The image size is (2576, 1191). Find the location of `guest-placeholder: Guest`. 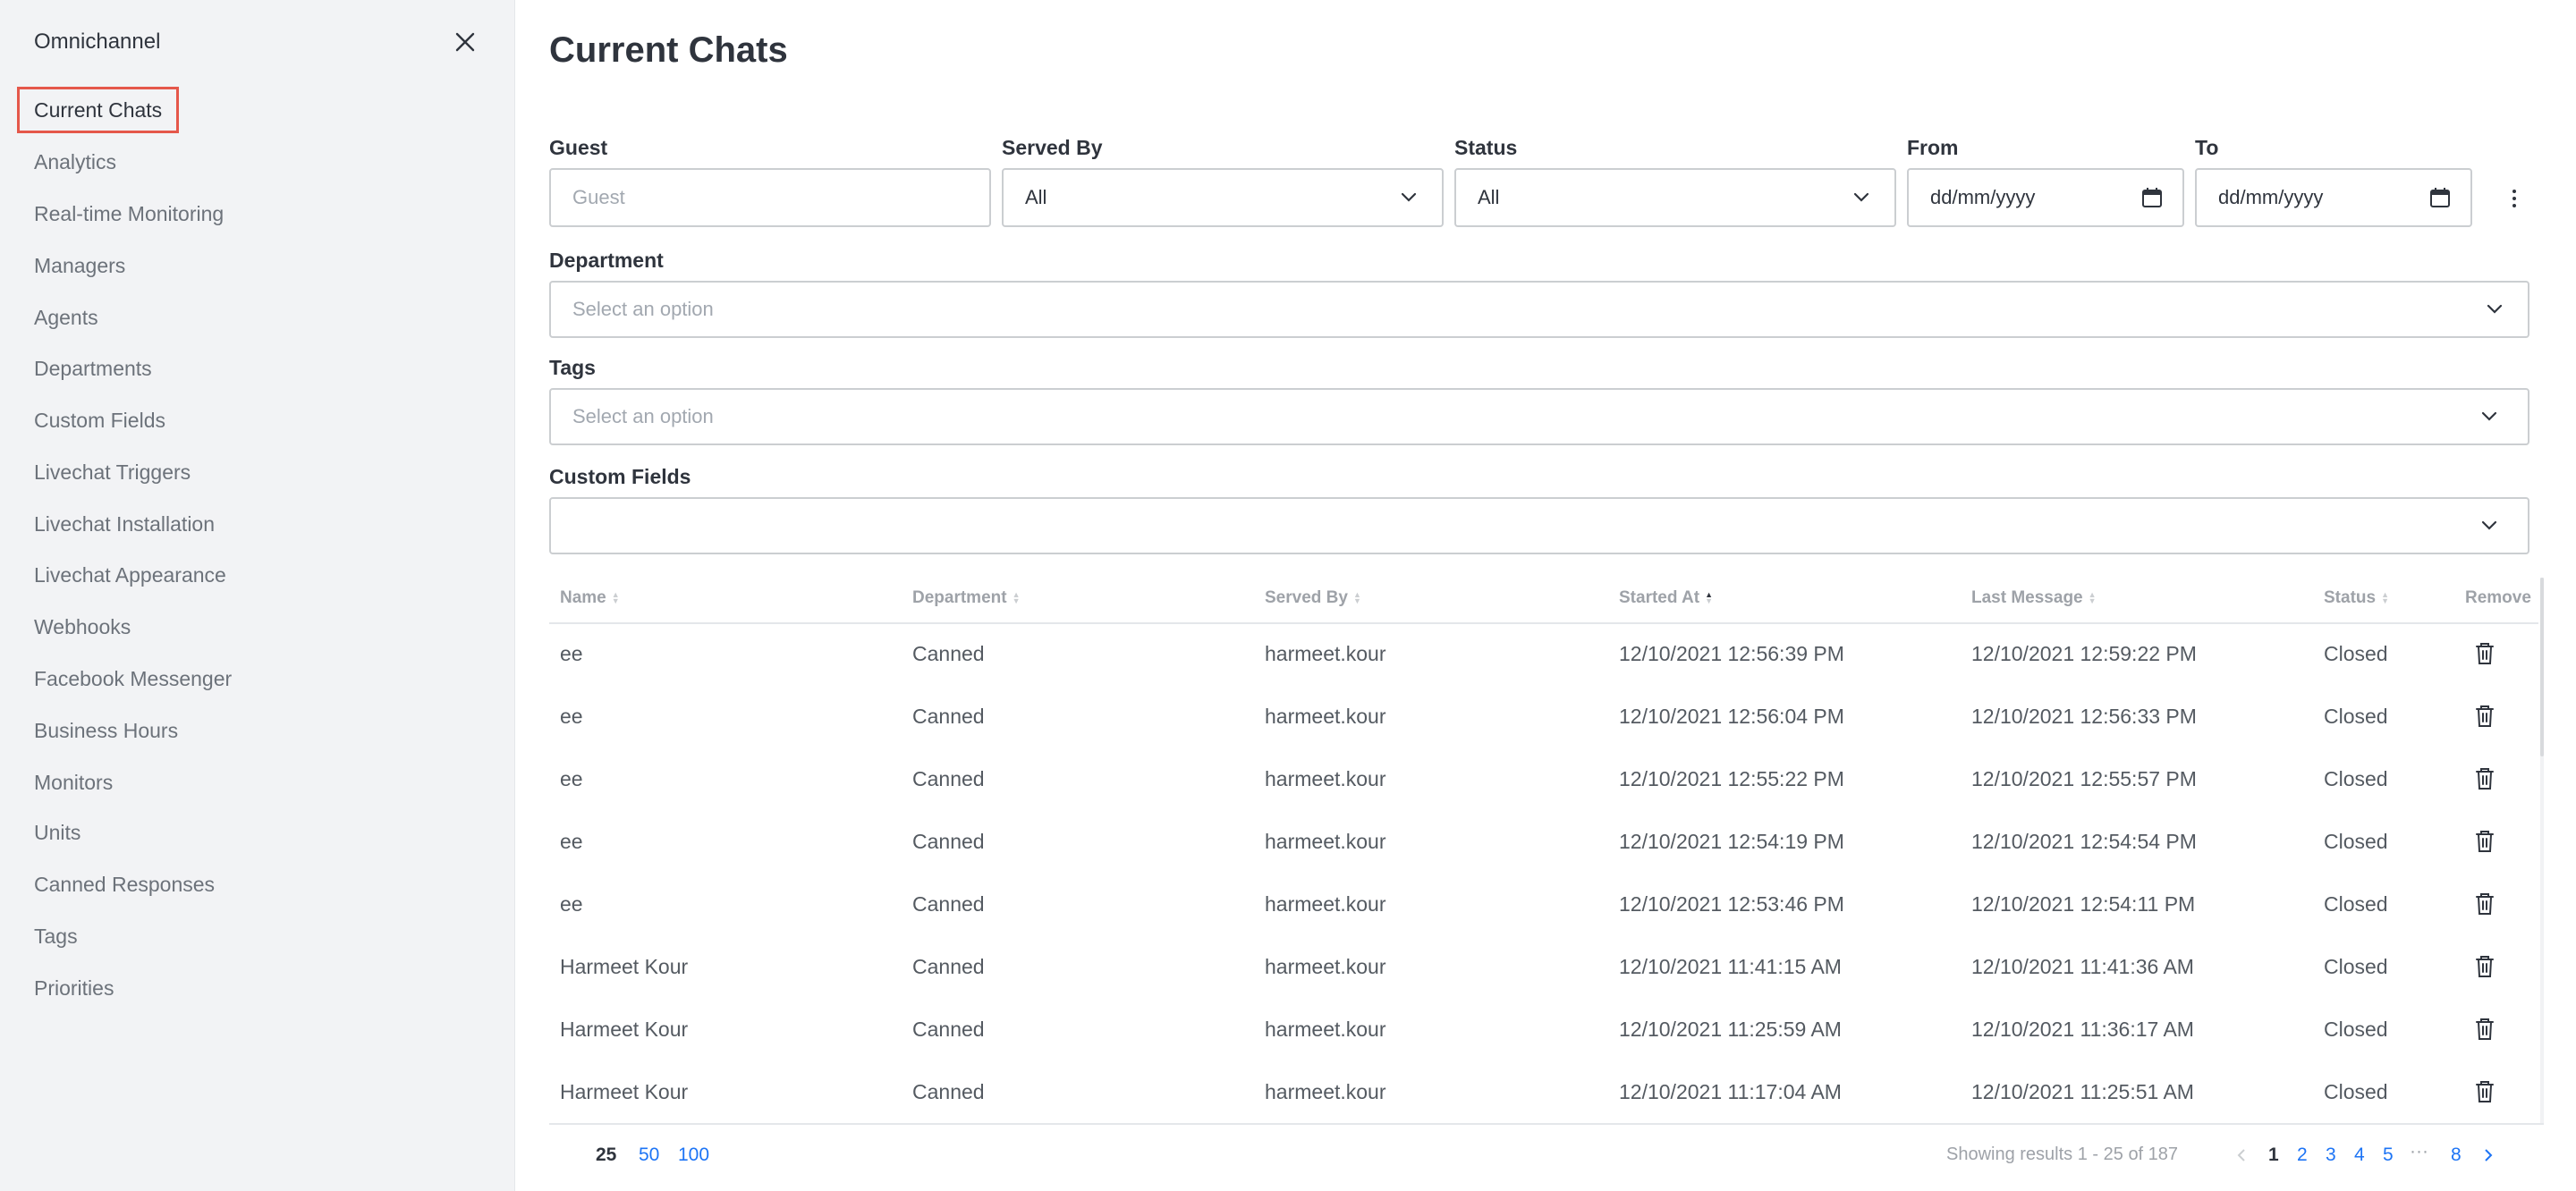

guest-placeholder: Guest is located at coordinates (598, 197).